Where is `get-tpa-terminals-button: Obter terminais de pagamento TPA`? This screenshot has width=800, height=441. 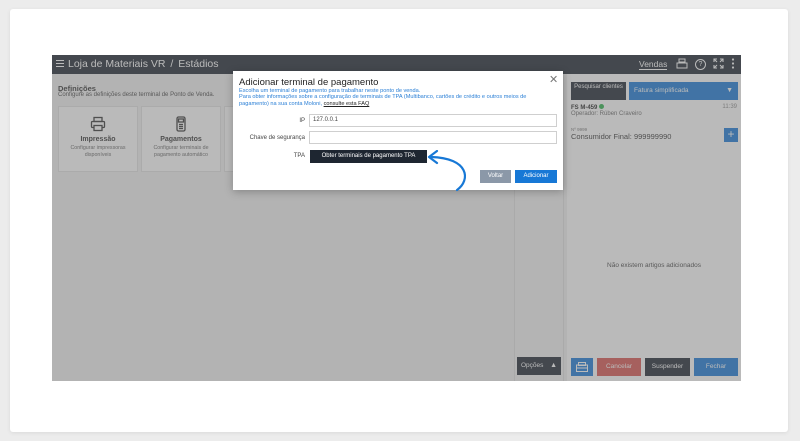
get-tpa-terminals-button: Obter terminais de pagamento TPA is located at coordinates (368, 156).